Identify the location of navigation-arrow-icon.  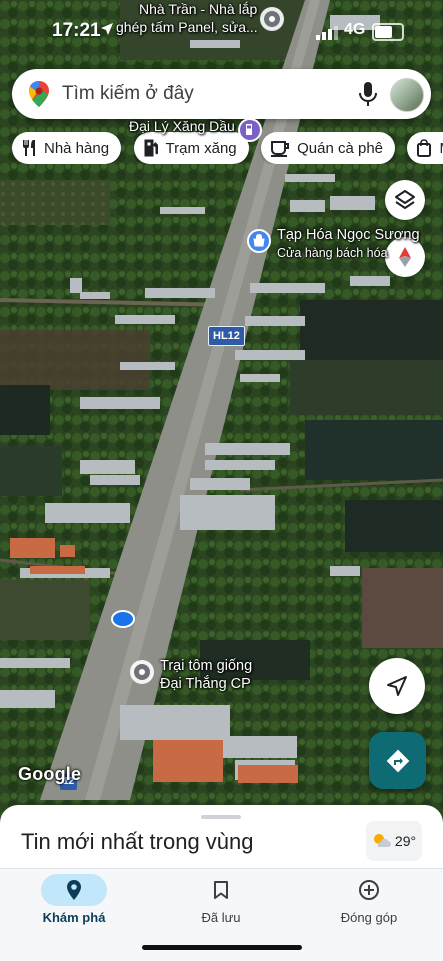
(397, 686).